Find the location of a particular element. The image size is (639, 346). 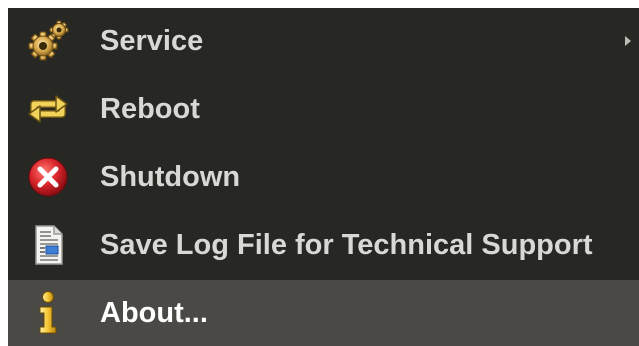

window-top-edge is located at coordinates (319, 4).